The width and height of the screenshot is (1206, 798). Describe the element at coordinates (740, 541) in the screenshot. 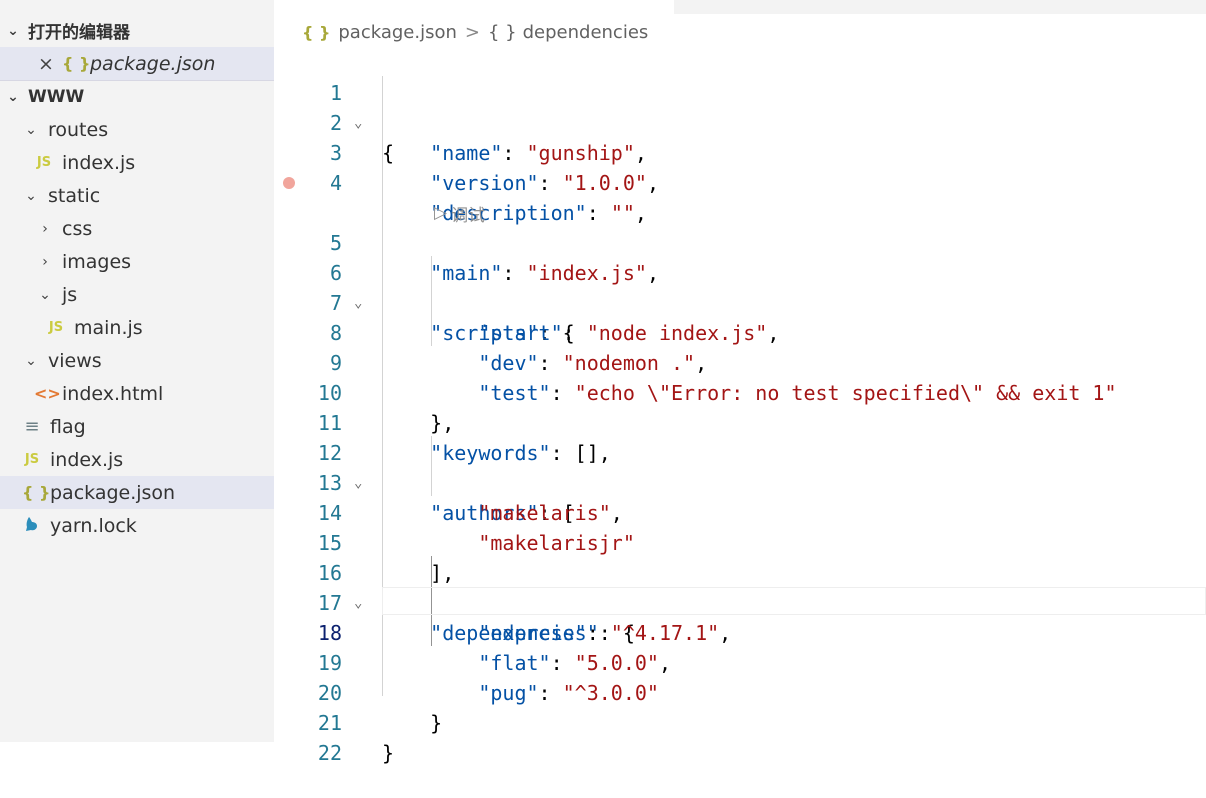

I see `code-line: 15 ],` at that location.